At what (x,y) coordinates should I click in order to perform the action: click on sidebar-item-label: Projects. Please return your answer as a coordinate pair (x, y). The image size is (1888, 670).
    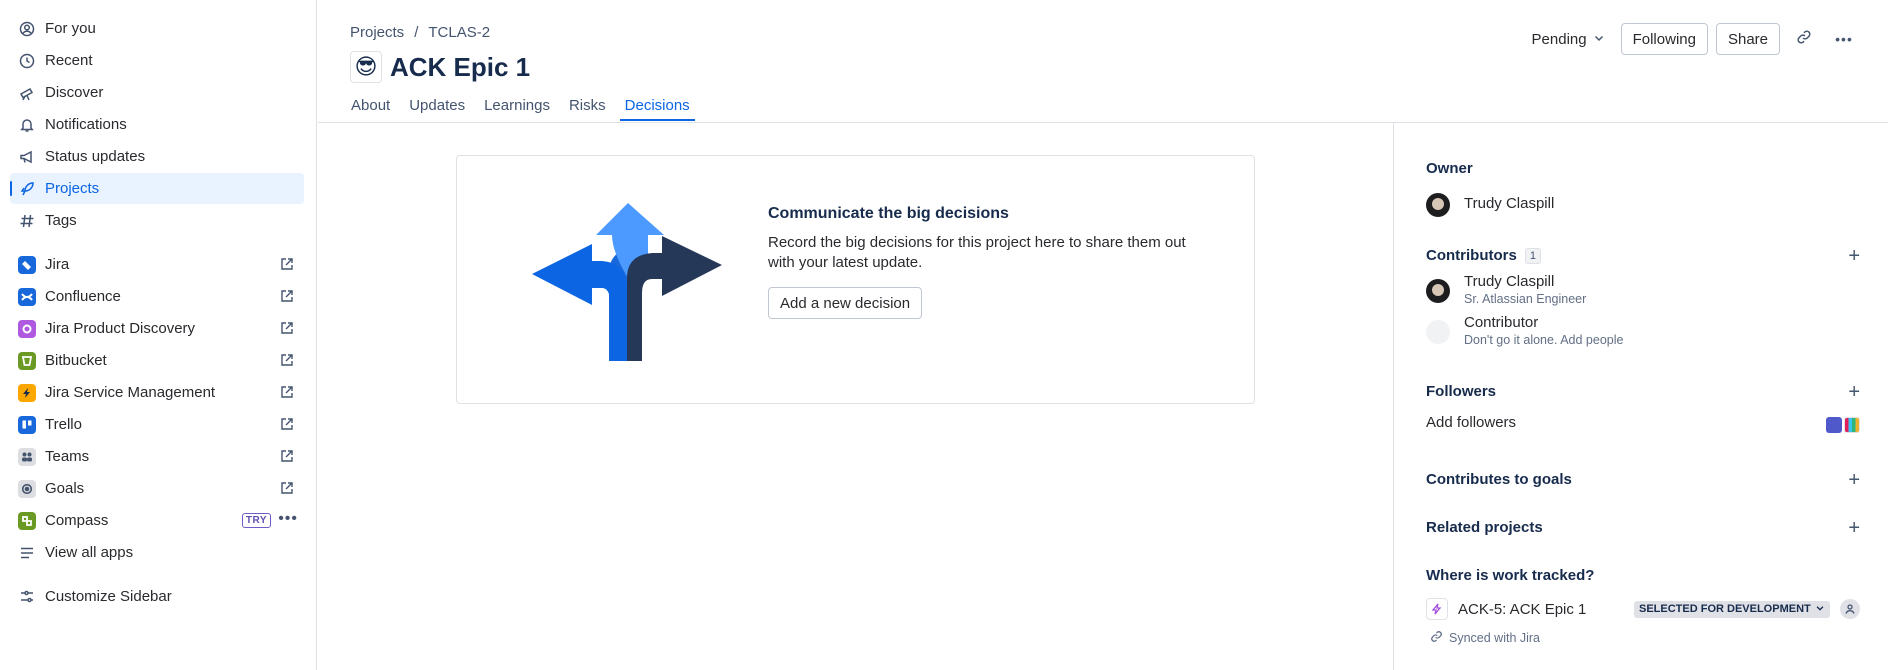
    Looking at the image, I should click on (72, 188).